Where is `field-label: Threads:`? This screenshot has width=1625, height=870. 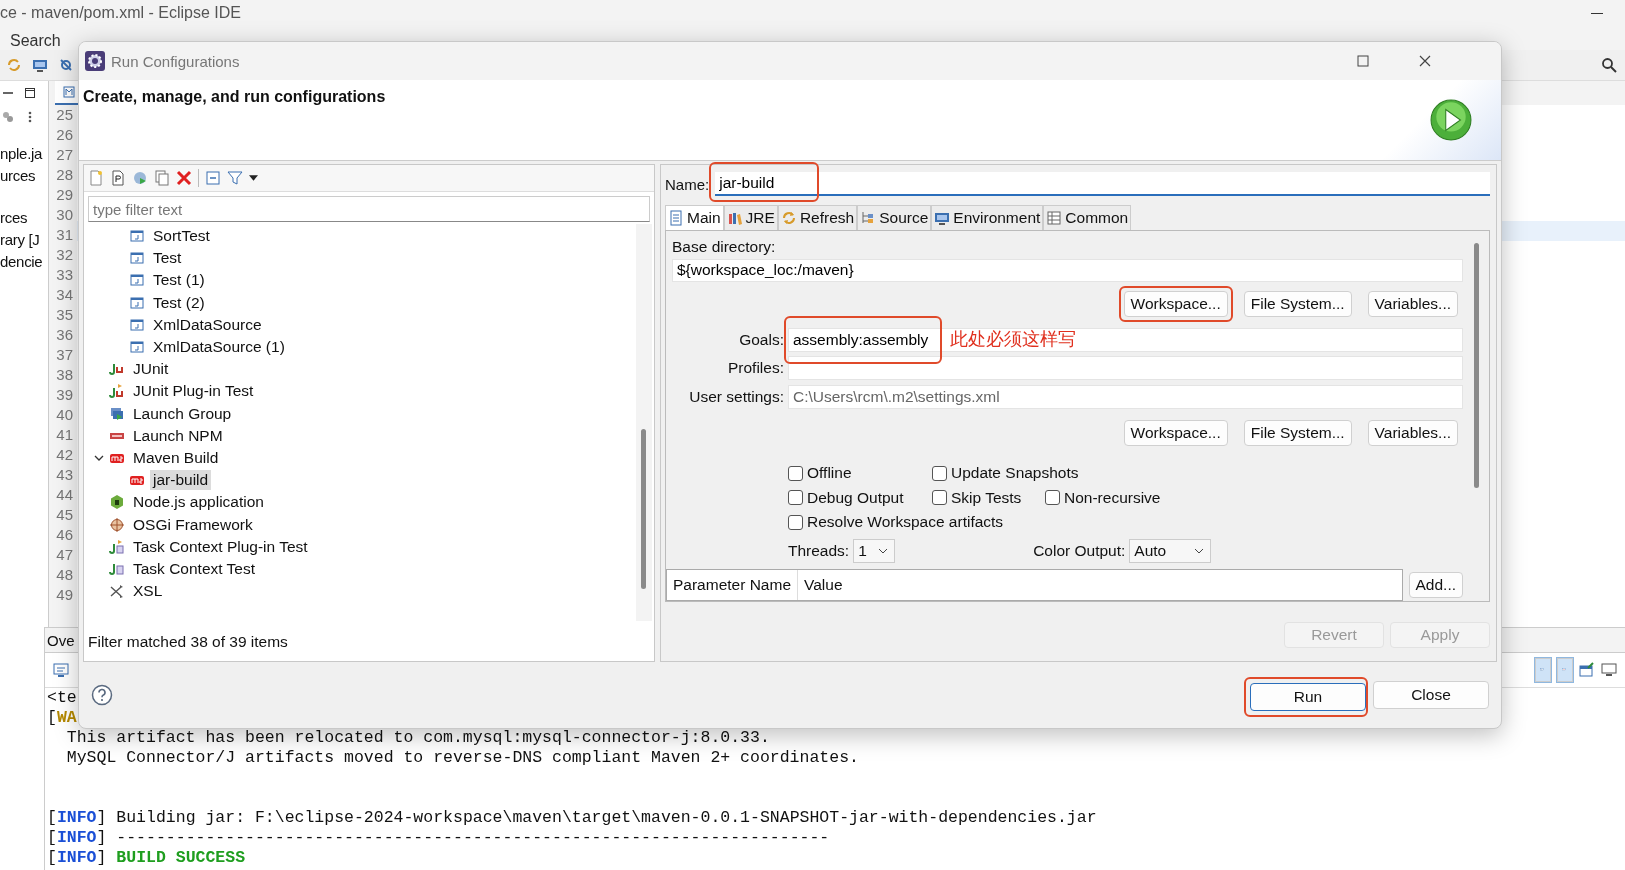
field-label: Threads: is located at coordinates (819, 550).